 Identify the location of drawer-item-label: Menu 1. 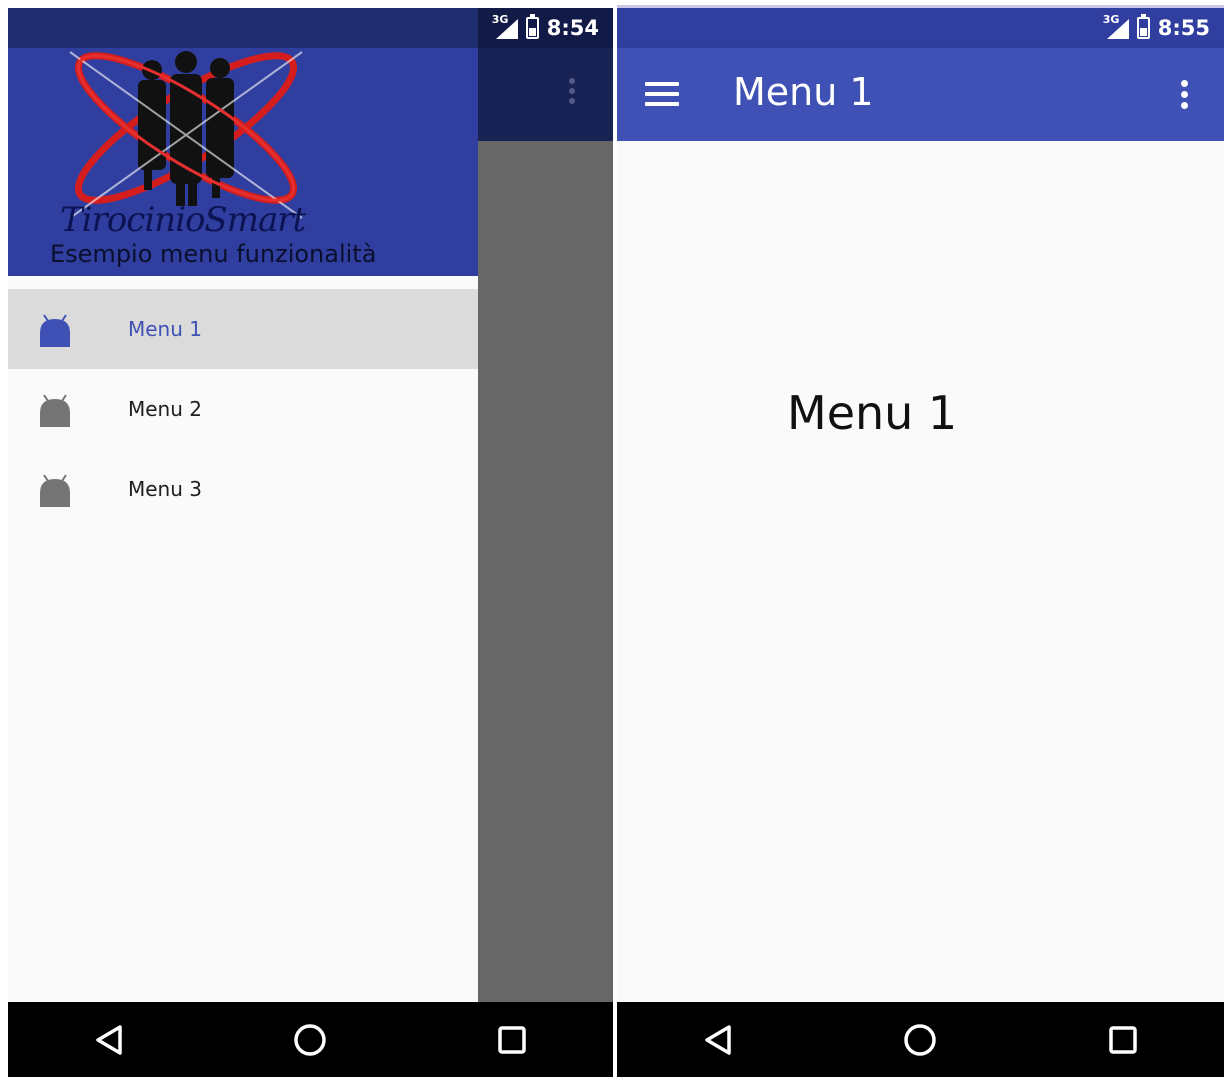
(165, 329).